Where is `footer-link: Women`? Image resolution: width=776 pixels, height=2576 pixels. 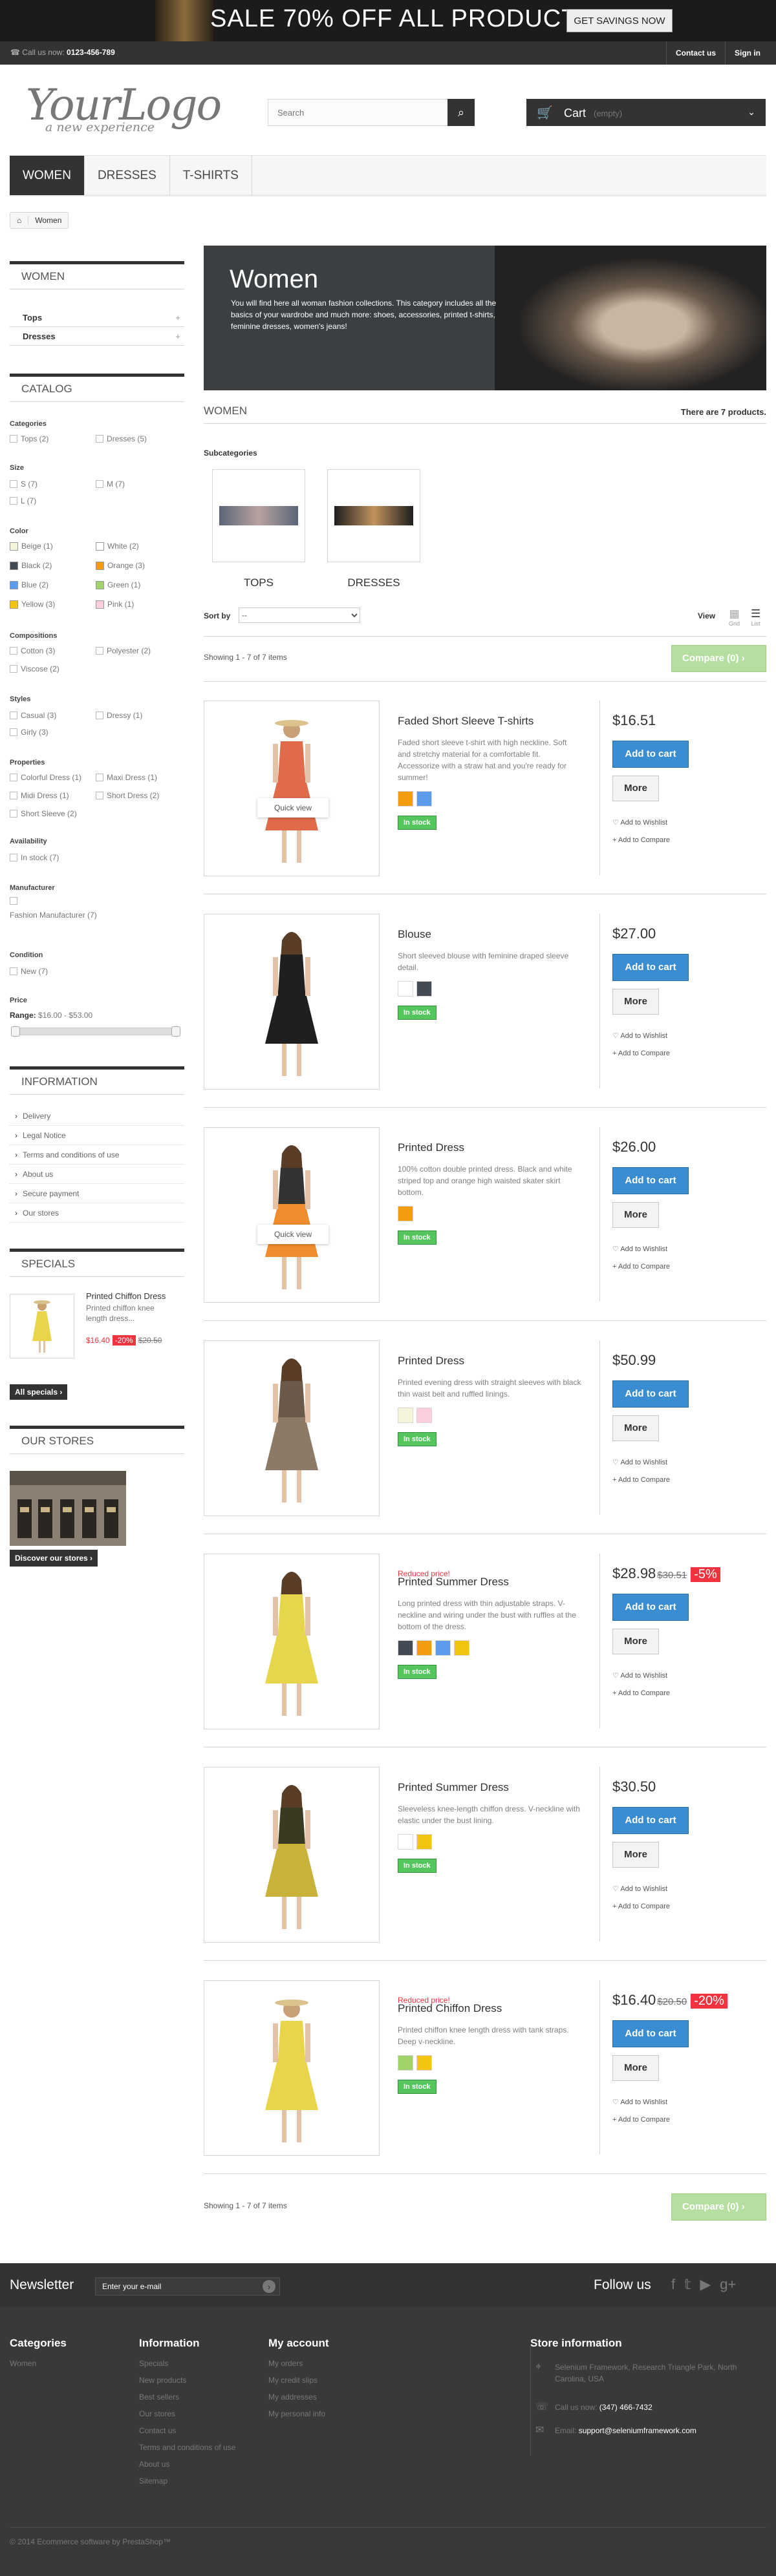 footer-link: Women is located at coordinates (61, 2363).